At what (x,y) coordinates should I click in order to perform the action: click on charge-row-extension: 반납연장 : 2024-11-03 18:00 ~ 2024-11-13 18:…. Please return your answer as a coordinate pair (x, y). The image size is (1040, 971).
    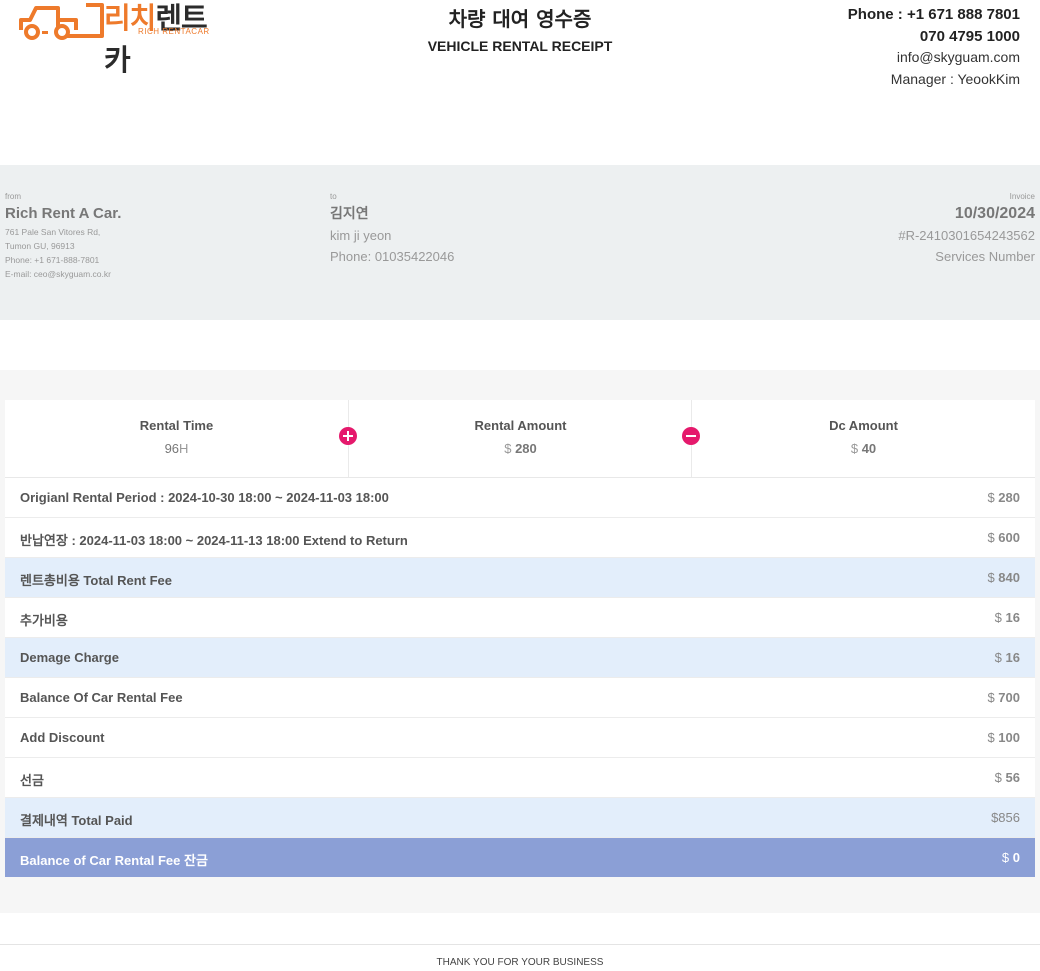
    Looking at the image, I should click on (520, 538).